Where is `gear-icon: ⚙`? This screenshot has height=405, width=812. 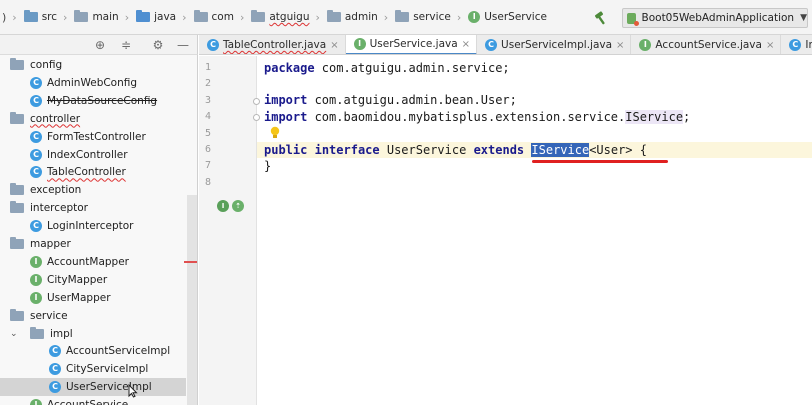
gear-icon: ⚙ is located at coordinates (158, 45).